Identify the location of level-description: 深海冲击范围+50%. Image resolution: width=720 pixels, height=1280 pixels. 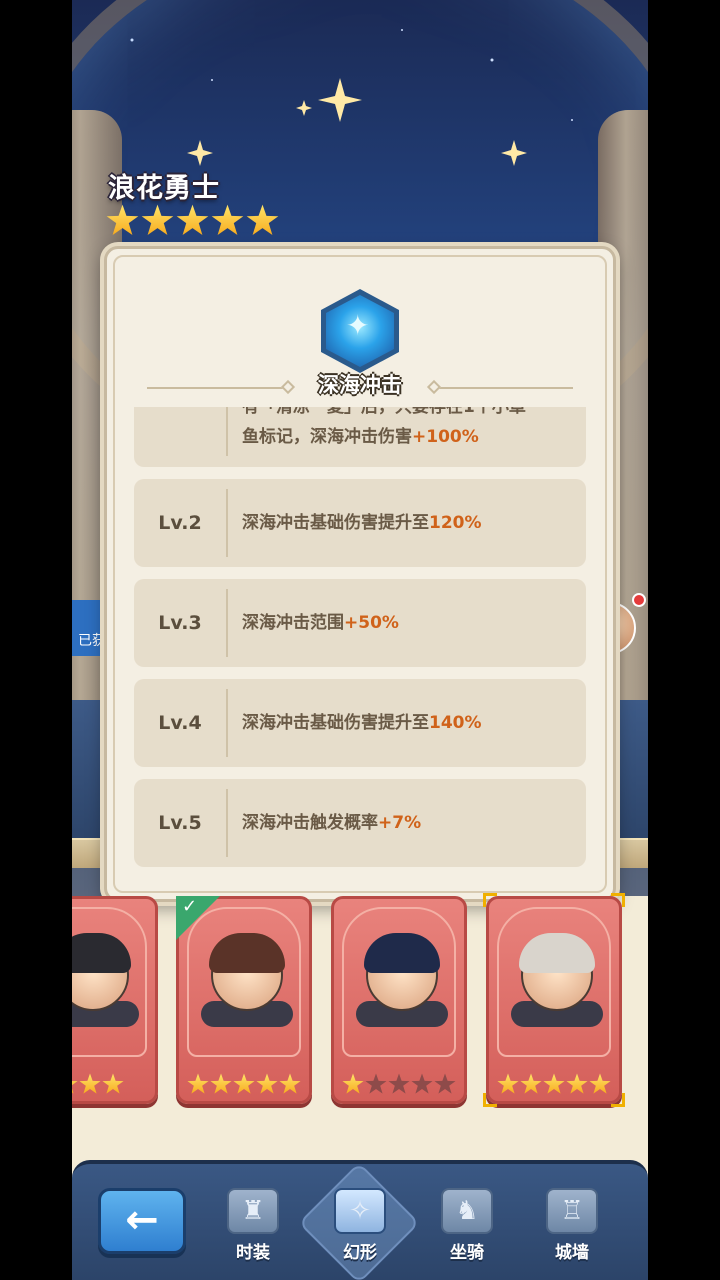
(320, 623).